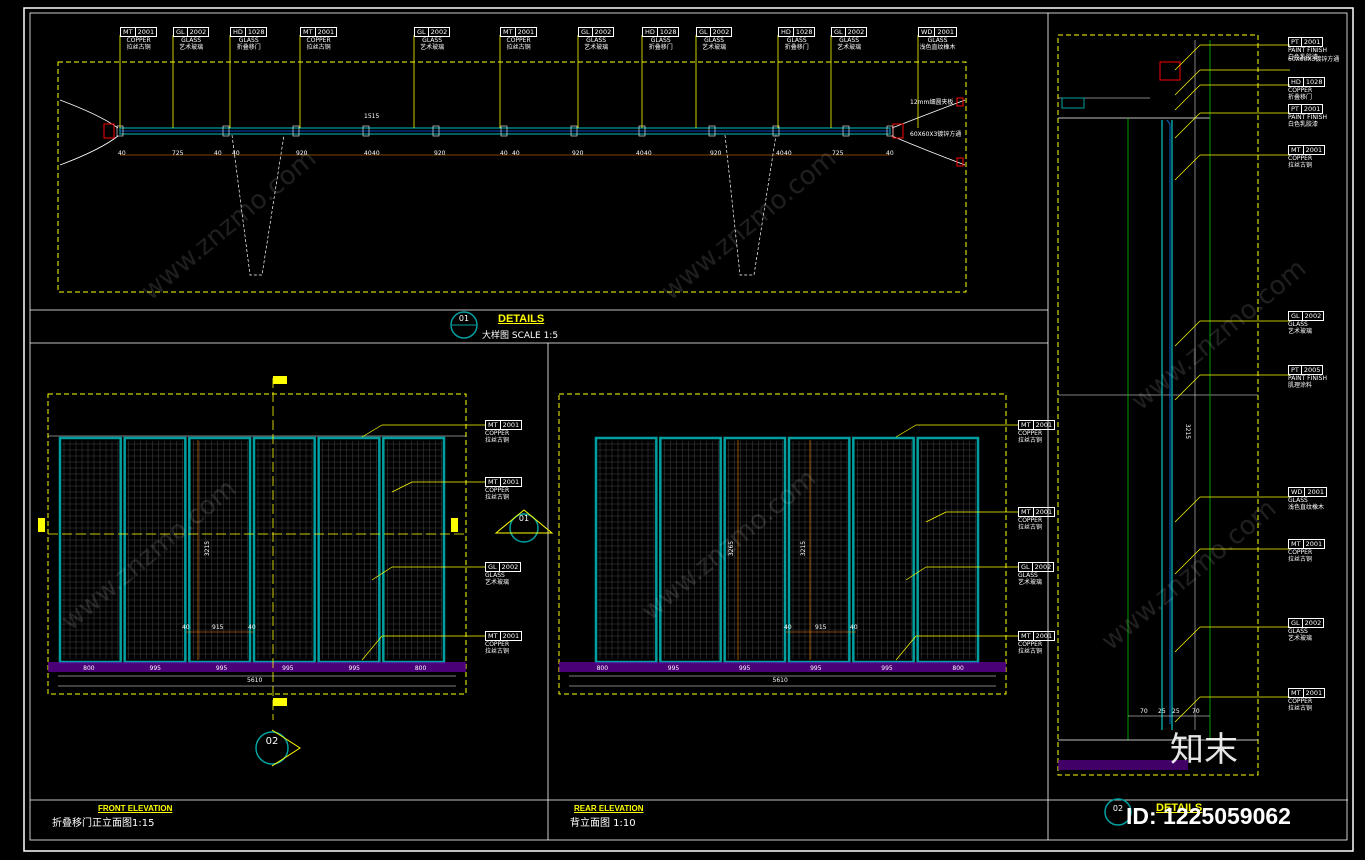 Image resolution: width=1365 pixels, height=860 pixels. I want to click on plan-dim-3: 40, so click(236, 153).